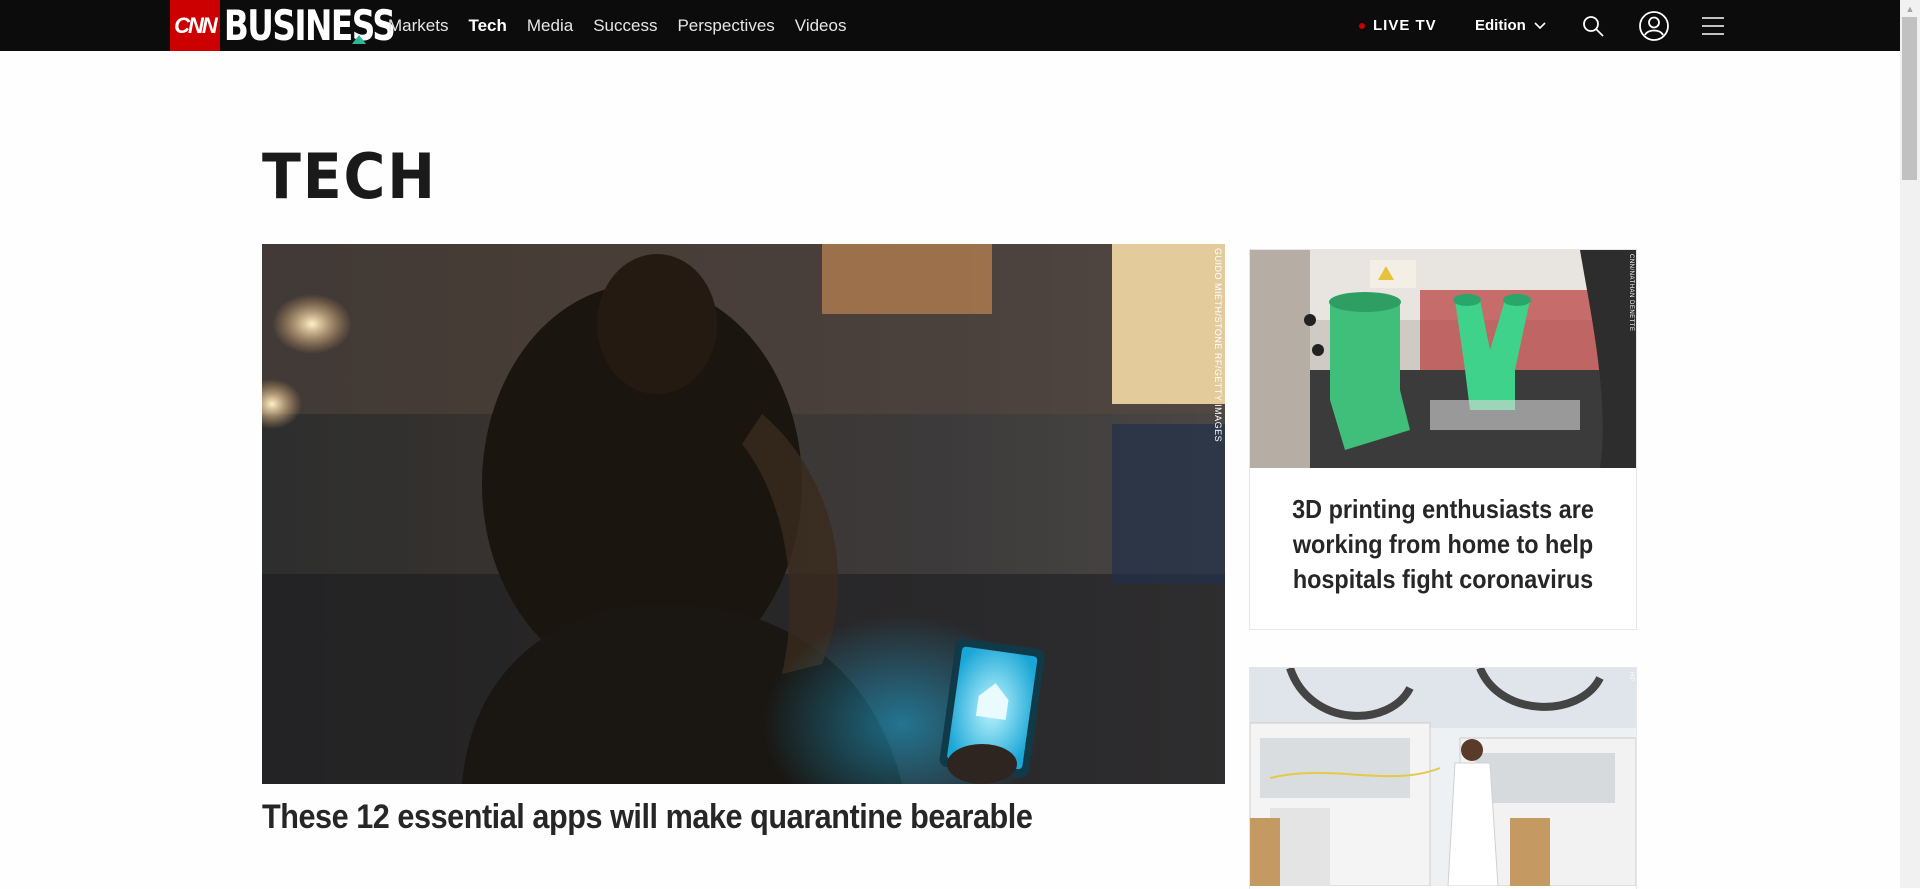 The image size is (1920, 889). I want to click on live-tv-link: LIVE TV, so click(1398, 25).